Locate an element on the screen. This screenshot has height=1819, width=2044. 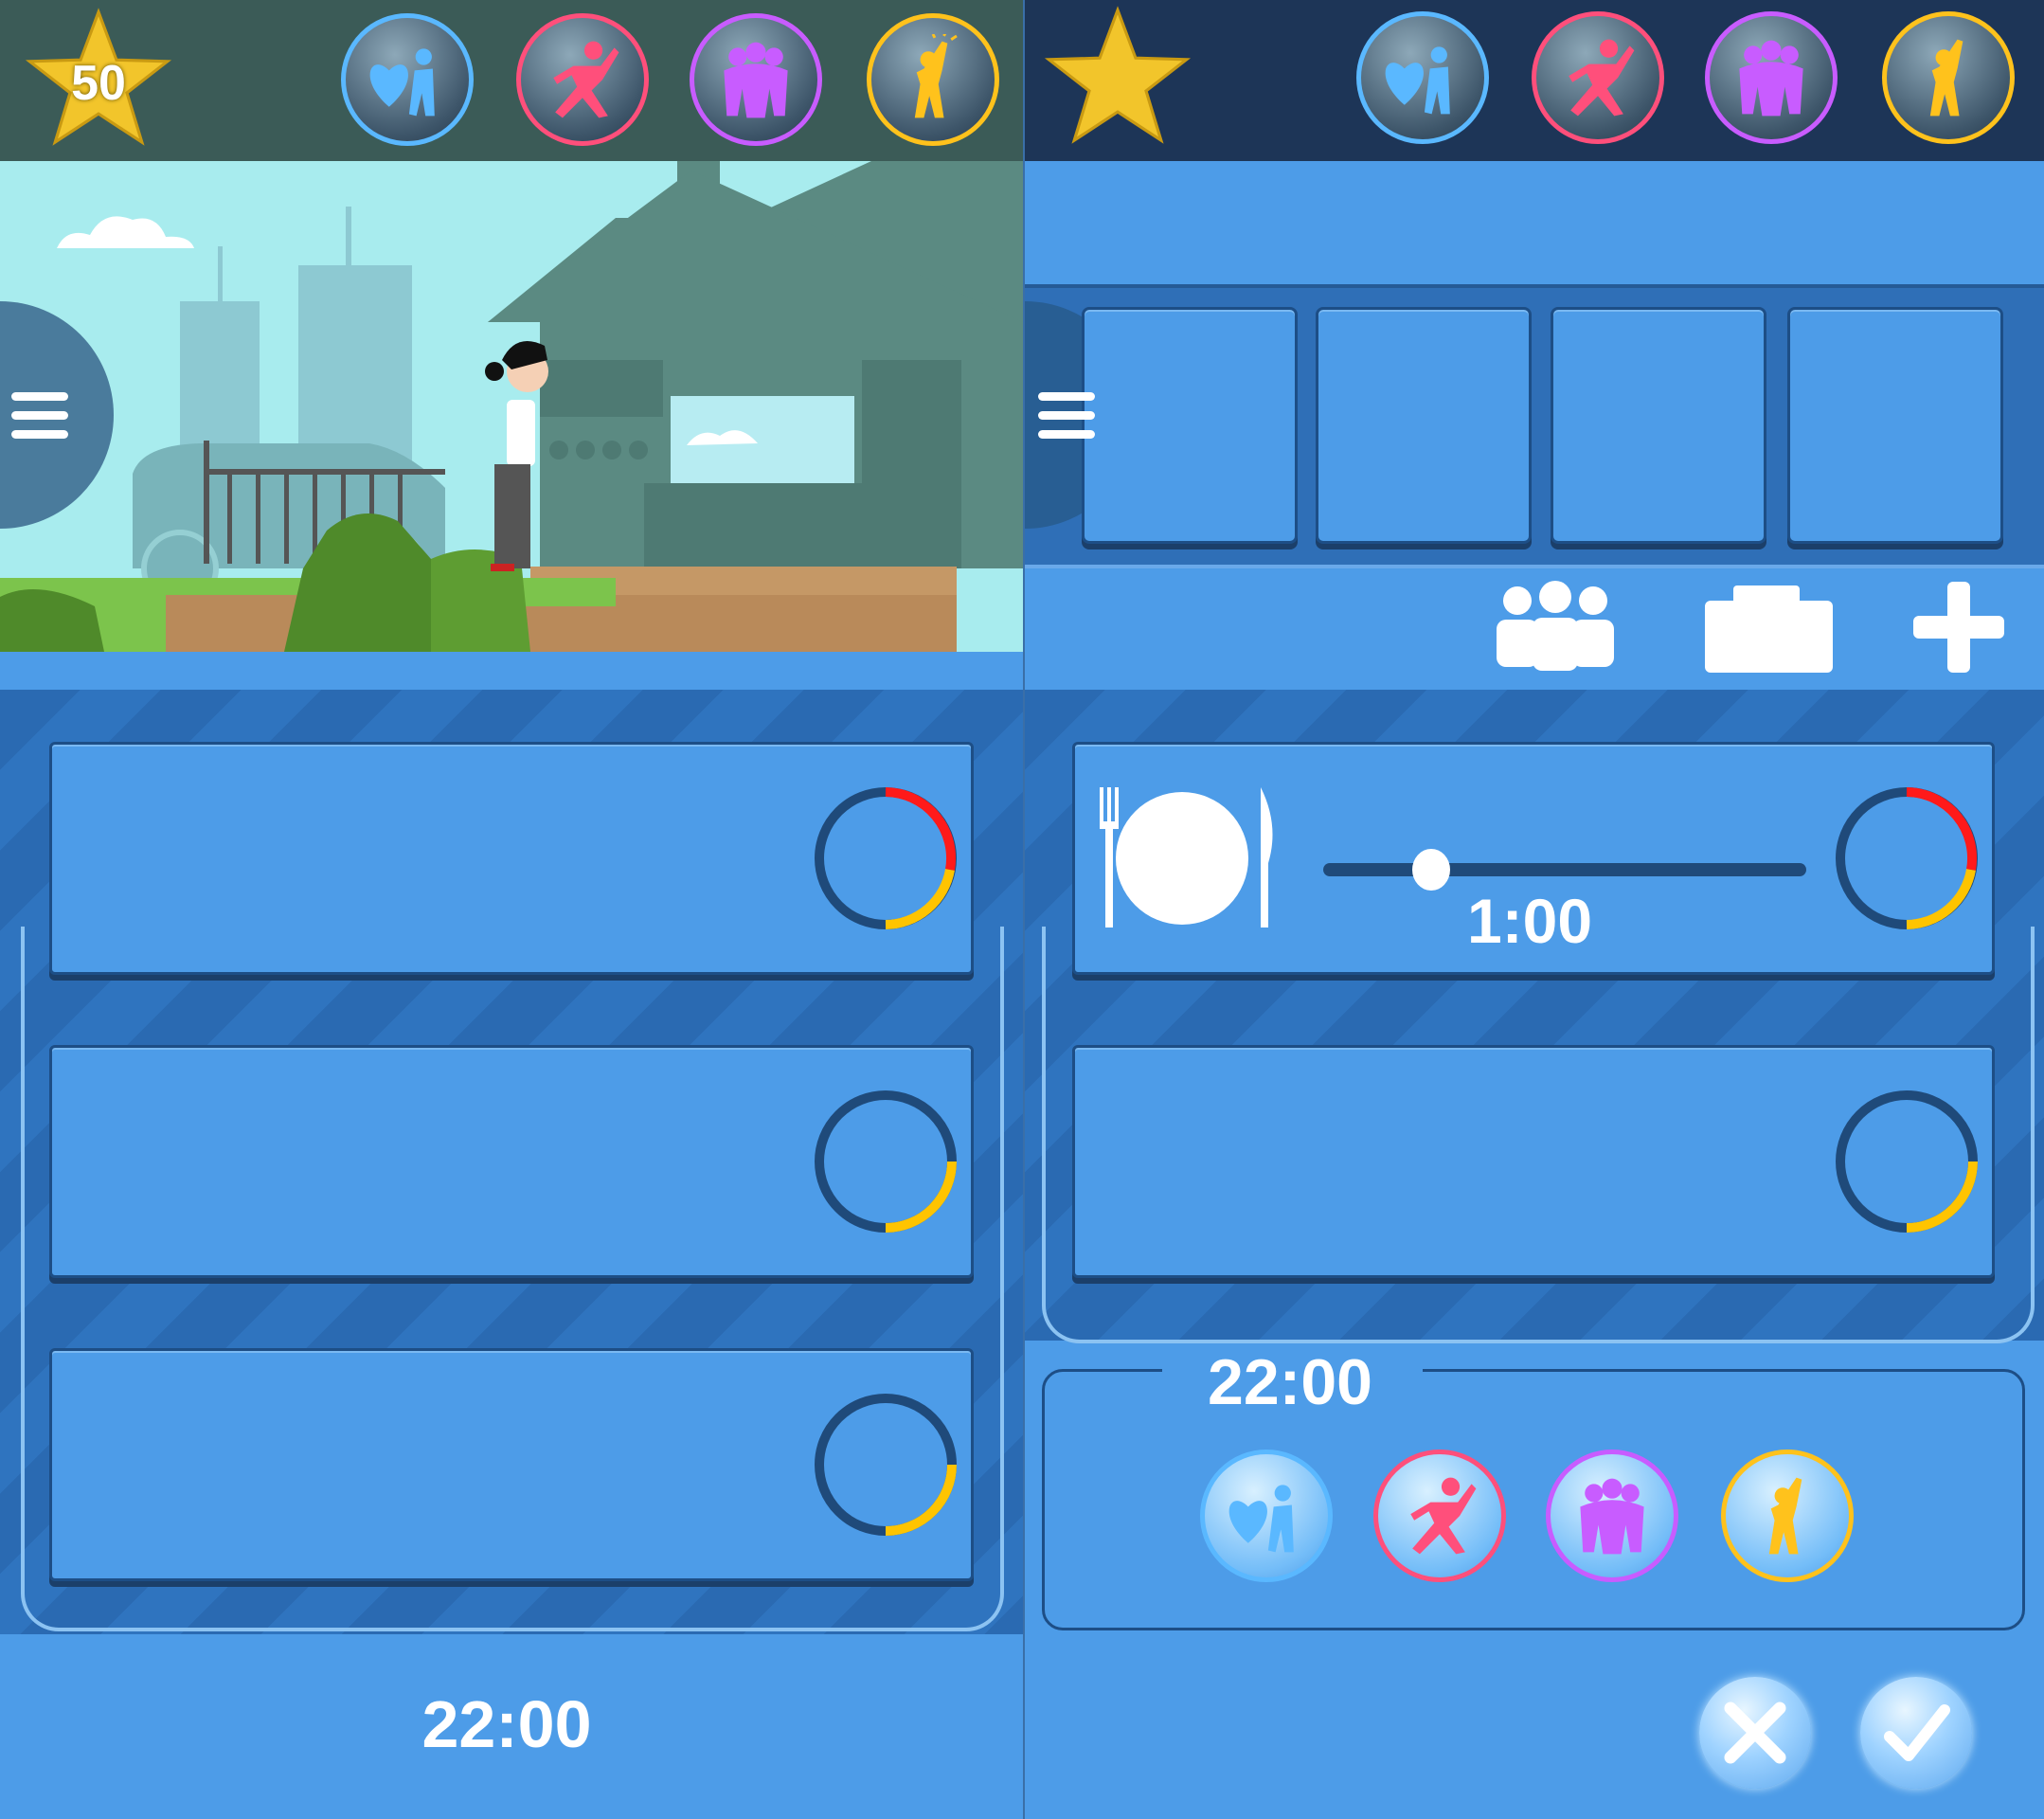
close-icon is located at coordinates (1755, 1733).